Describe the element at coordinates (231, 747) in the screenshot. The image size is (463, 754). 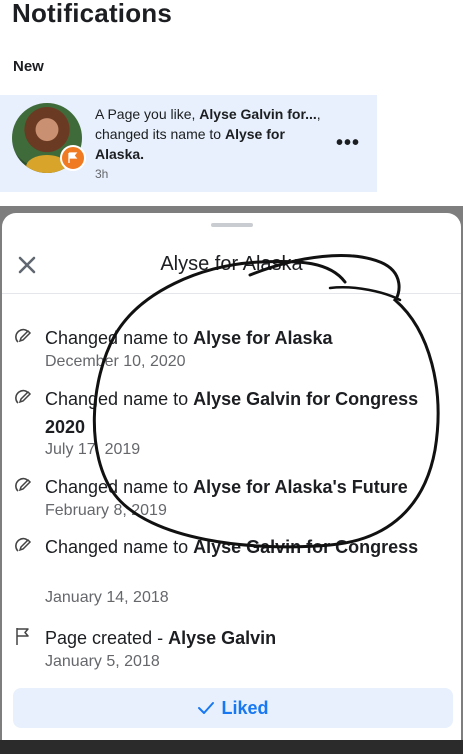
I see `bottom-edge` at that location.